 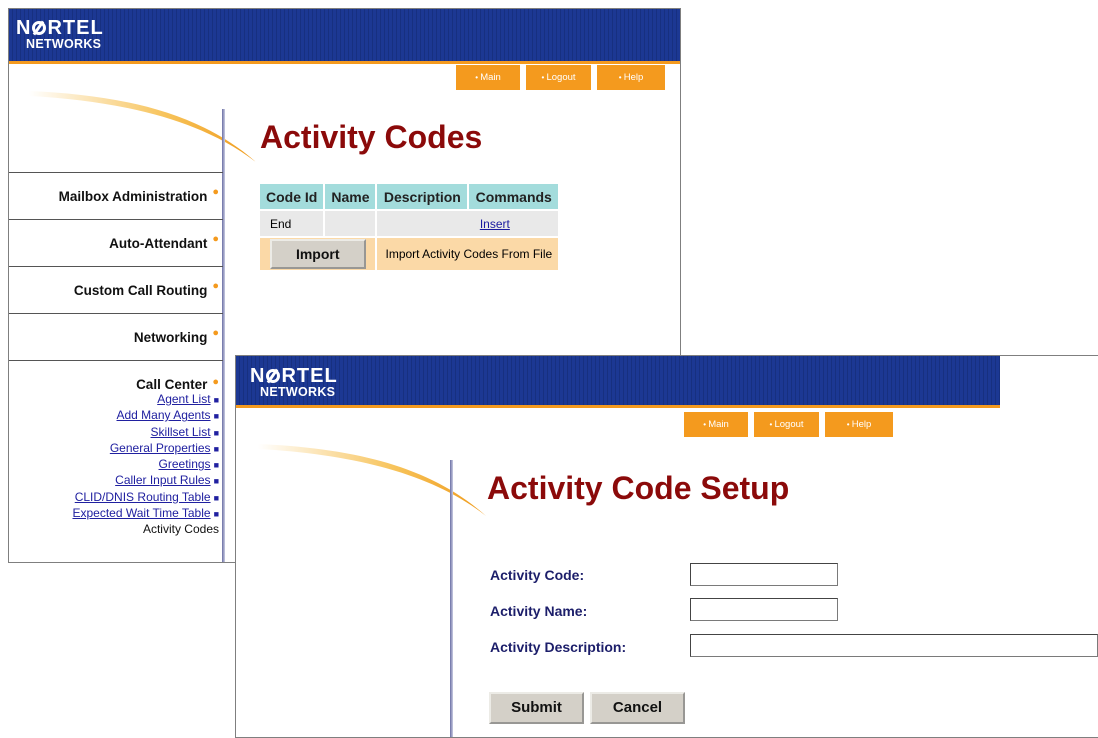 What do you see at coordinates (371, 137) in the screenshot?
I see `page-title: Activity Codes` at bounding box center [371, 137].